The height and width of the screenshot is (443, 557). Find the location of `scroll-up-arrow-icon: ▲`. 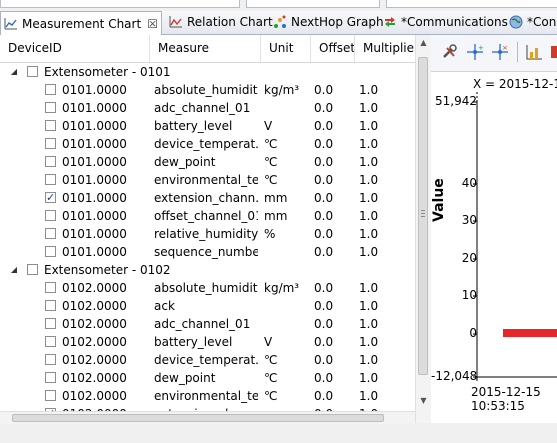

scroll-up-arrow-icon: ▲ is located at coordinates (423, 42).